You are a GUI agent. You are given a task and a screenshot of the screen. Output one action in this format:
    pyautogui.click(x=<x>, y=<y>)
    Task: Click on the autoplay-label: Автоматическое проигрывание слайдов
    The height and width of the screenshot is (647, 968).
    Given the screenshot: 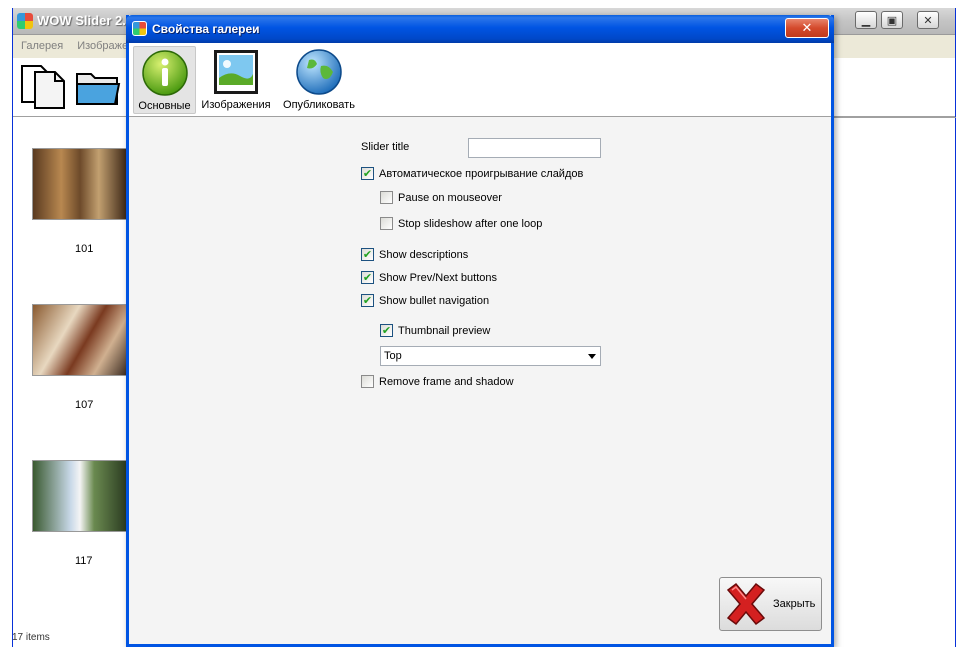 What is the action you would take?
    pyautogui.click(x=481, y=173)
    